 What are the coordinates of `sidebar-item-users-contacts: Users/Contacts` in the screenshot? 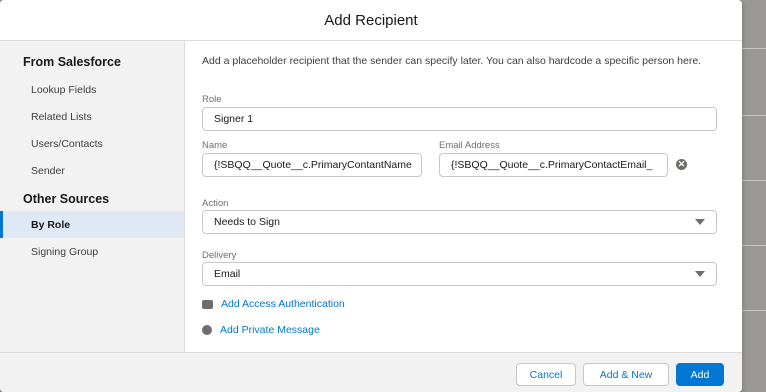 It's located at (92, 143).